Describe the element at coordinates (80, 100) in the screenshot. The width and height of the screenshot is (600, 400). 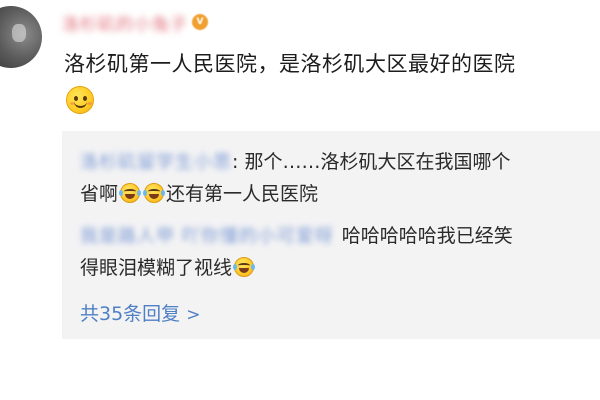
I see `smiley-icon` at that location.